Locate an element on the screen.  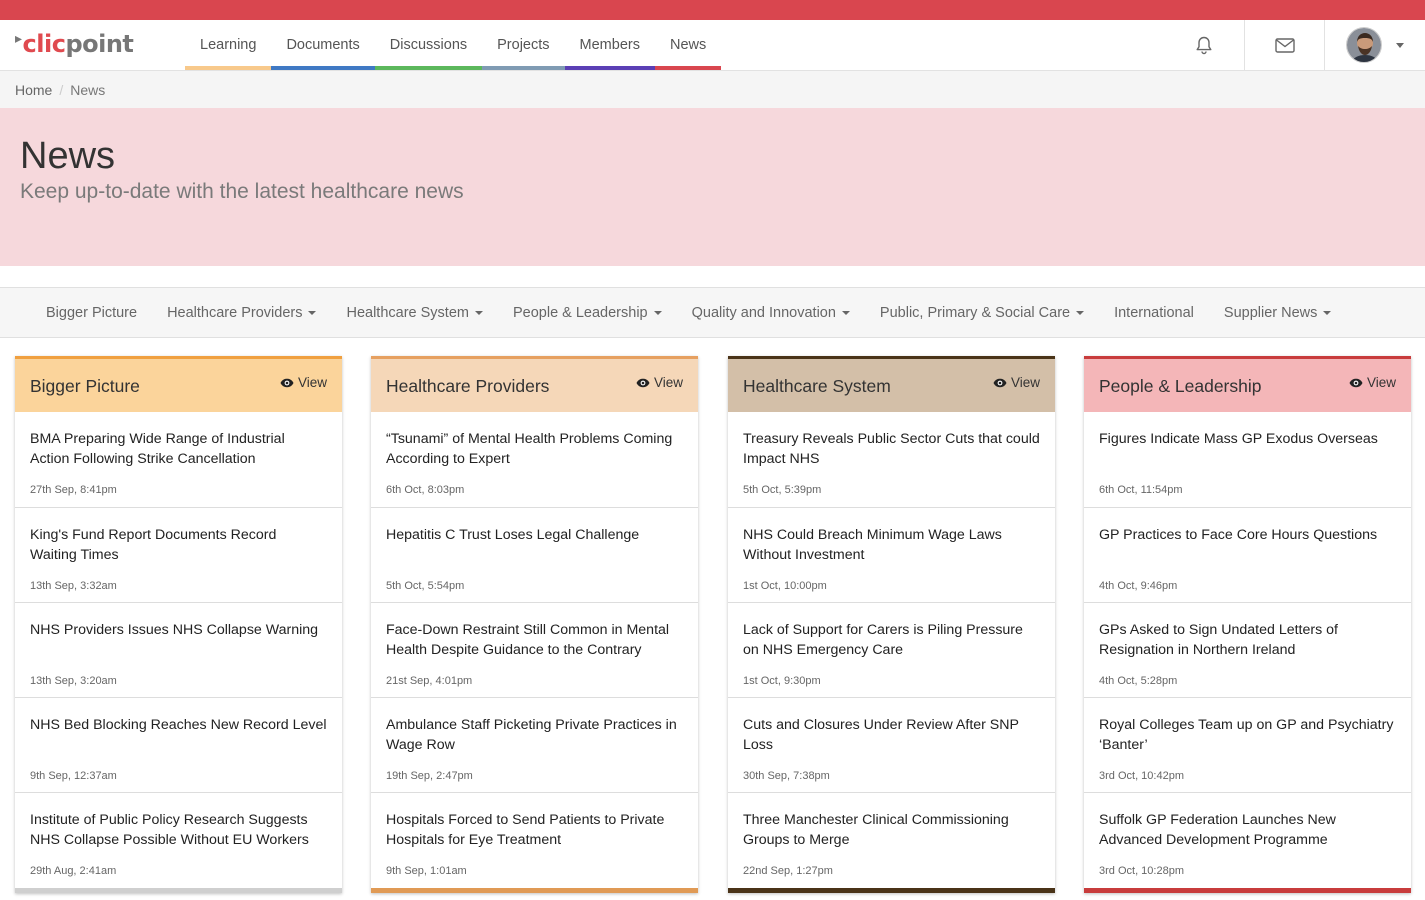
news-item-date: 27th Sep, 8:41pm is located at coordinates (73, 490).